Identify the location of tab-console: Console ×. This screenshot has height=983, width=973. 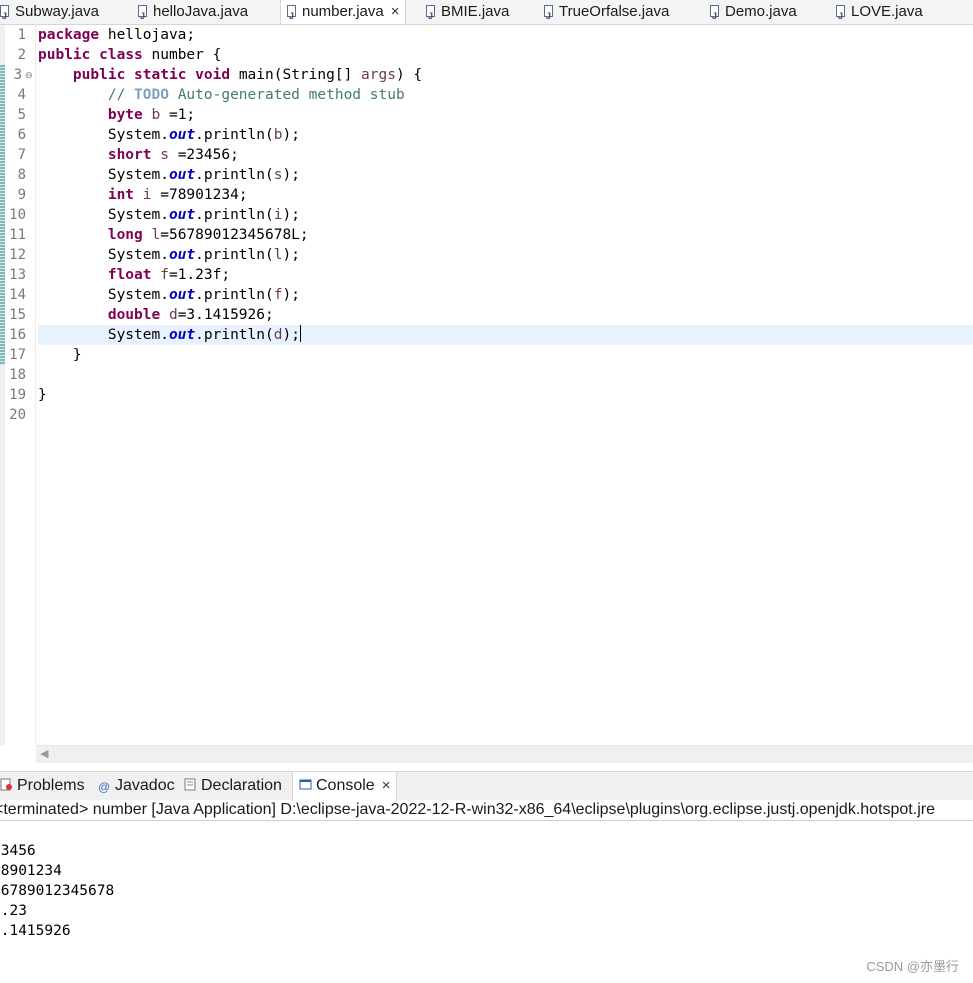
(345, 786).